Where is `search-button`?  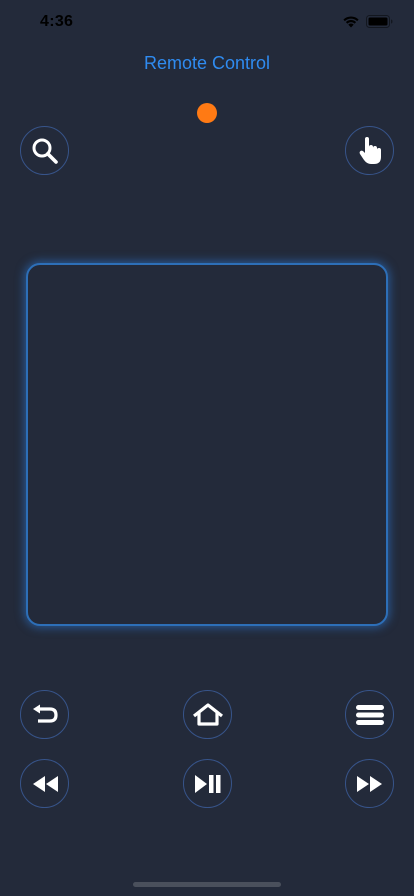 search-button is located at coordinates (44, 150).